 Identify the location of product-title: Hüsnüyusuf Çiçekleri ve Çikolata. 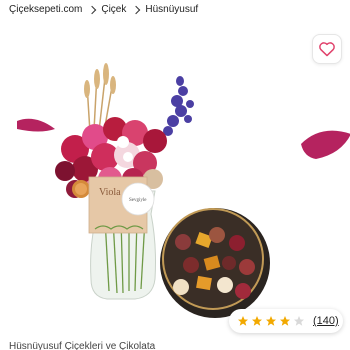
(82, 345).